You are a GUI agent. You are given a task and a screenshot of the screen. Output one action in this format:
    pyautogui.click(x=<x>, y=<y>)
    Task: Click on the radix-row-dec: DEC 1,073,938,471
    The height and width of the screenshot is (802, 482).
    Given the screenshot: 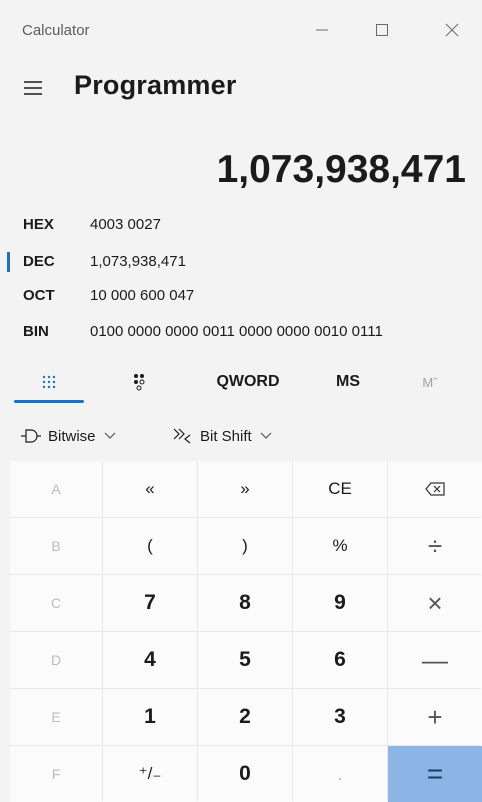 What is the action you would take?
    pyautogui.click(x=241, y=262)
    